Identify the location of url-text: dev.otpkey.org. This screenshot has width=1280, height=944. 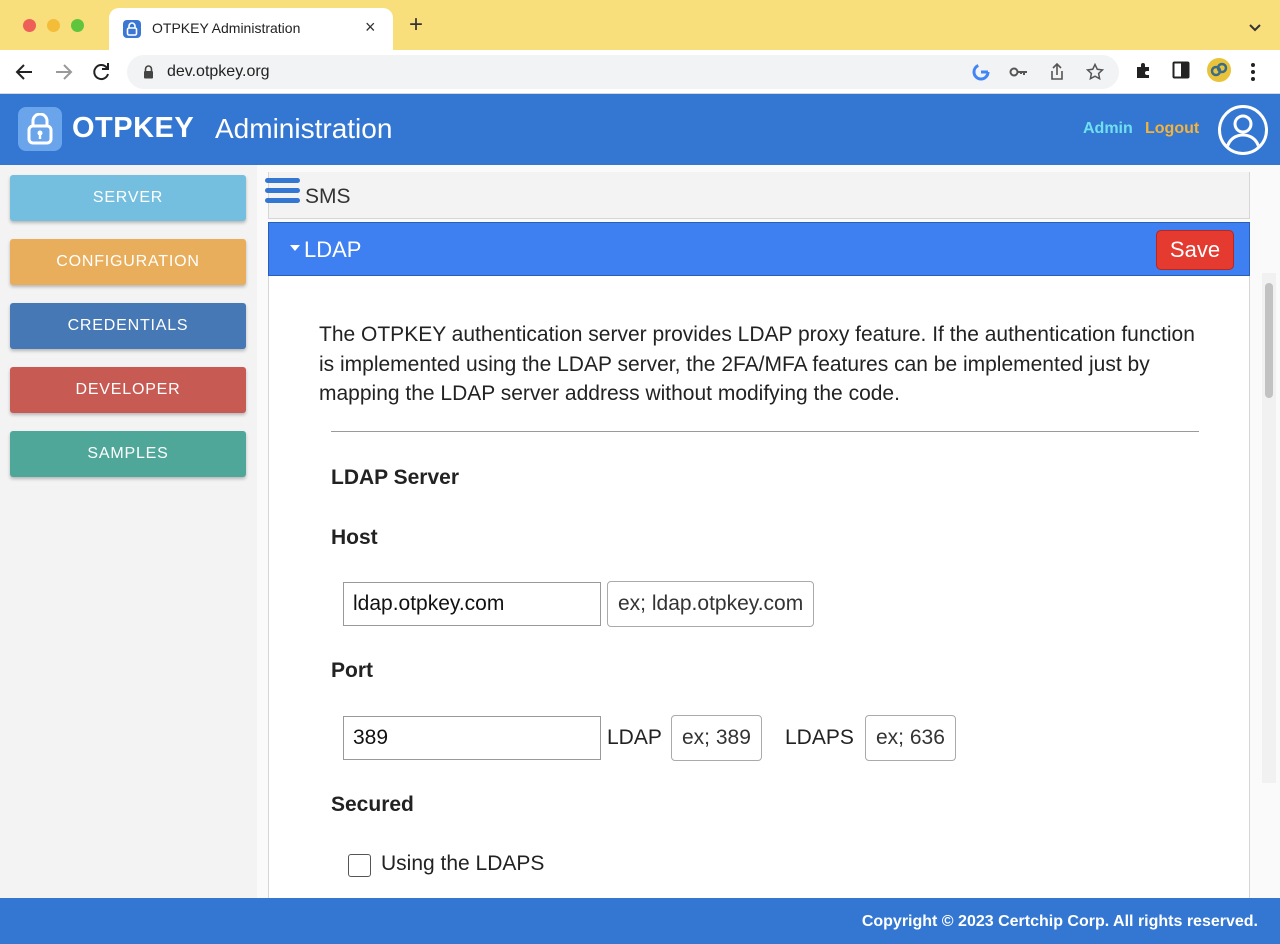
(218, 72).